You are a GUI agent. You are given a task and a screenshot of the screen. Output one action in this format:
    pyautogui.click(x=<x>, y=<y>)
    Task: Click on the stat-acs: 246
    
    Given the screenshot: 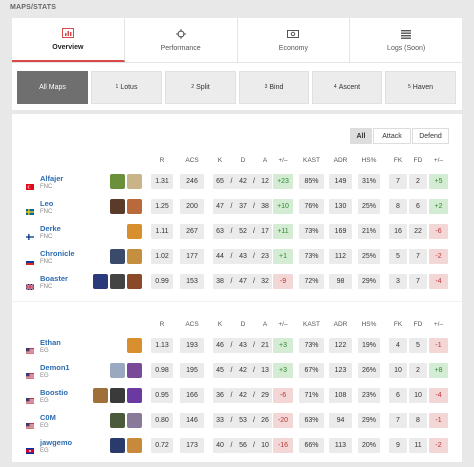 What is the action you would take?
    pyautogui.click(x=192, y=181)
    